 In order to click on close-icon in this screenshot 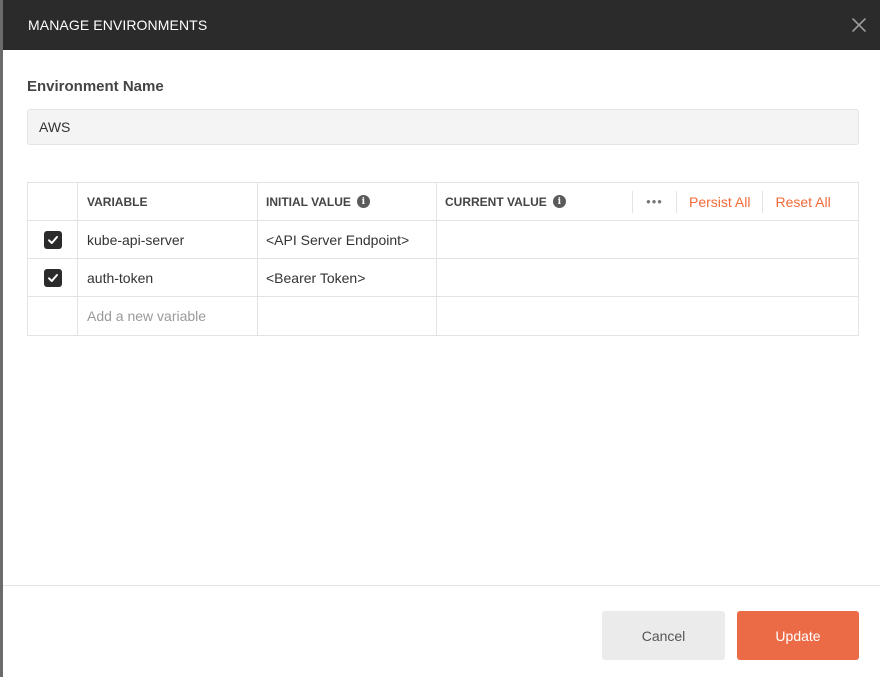, I will do `click(859, 25)`.